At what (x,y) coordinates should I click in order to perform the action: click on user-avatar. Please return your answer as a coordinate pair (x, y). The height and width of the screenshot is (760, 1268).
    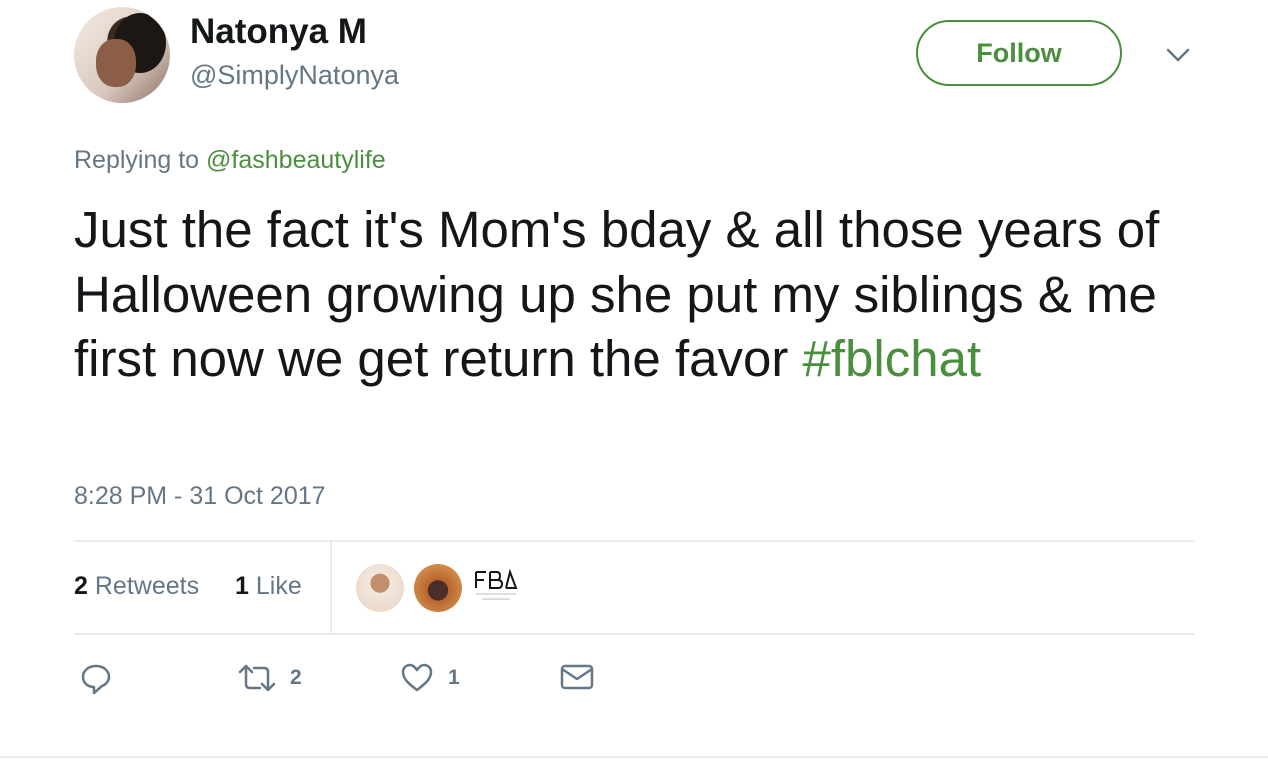
    Looking at the image, I should click on (122, 55).